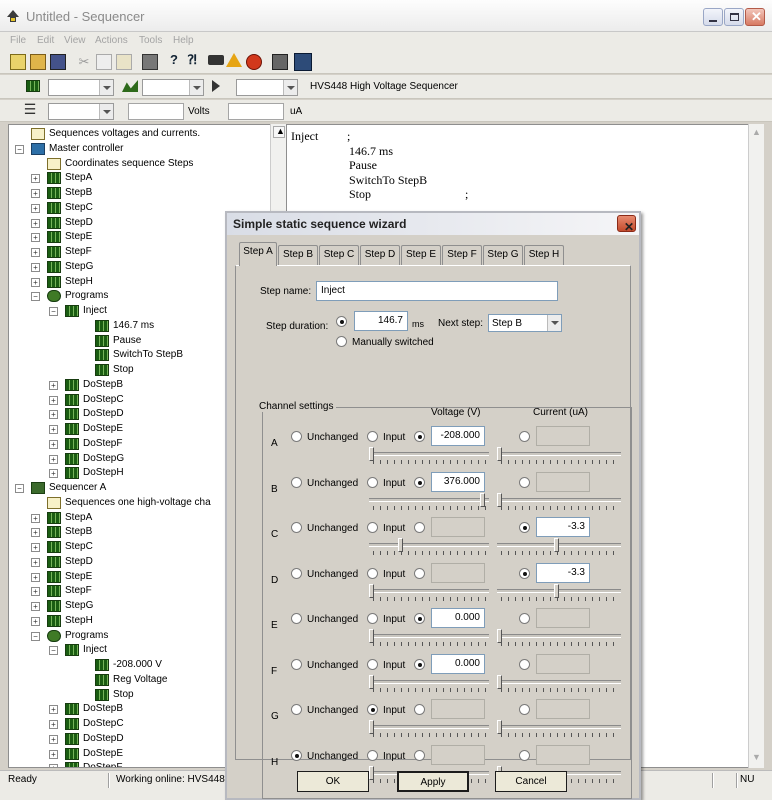  Describe the element at coordinates (563, 663) in the screenshot. I see `channel-f-current-input` at that location.